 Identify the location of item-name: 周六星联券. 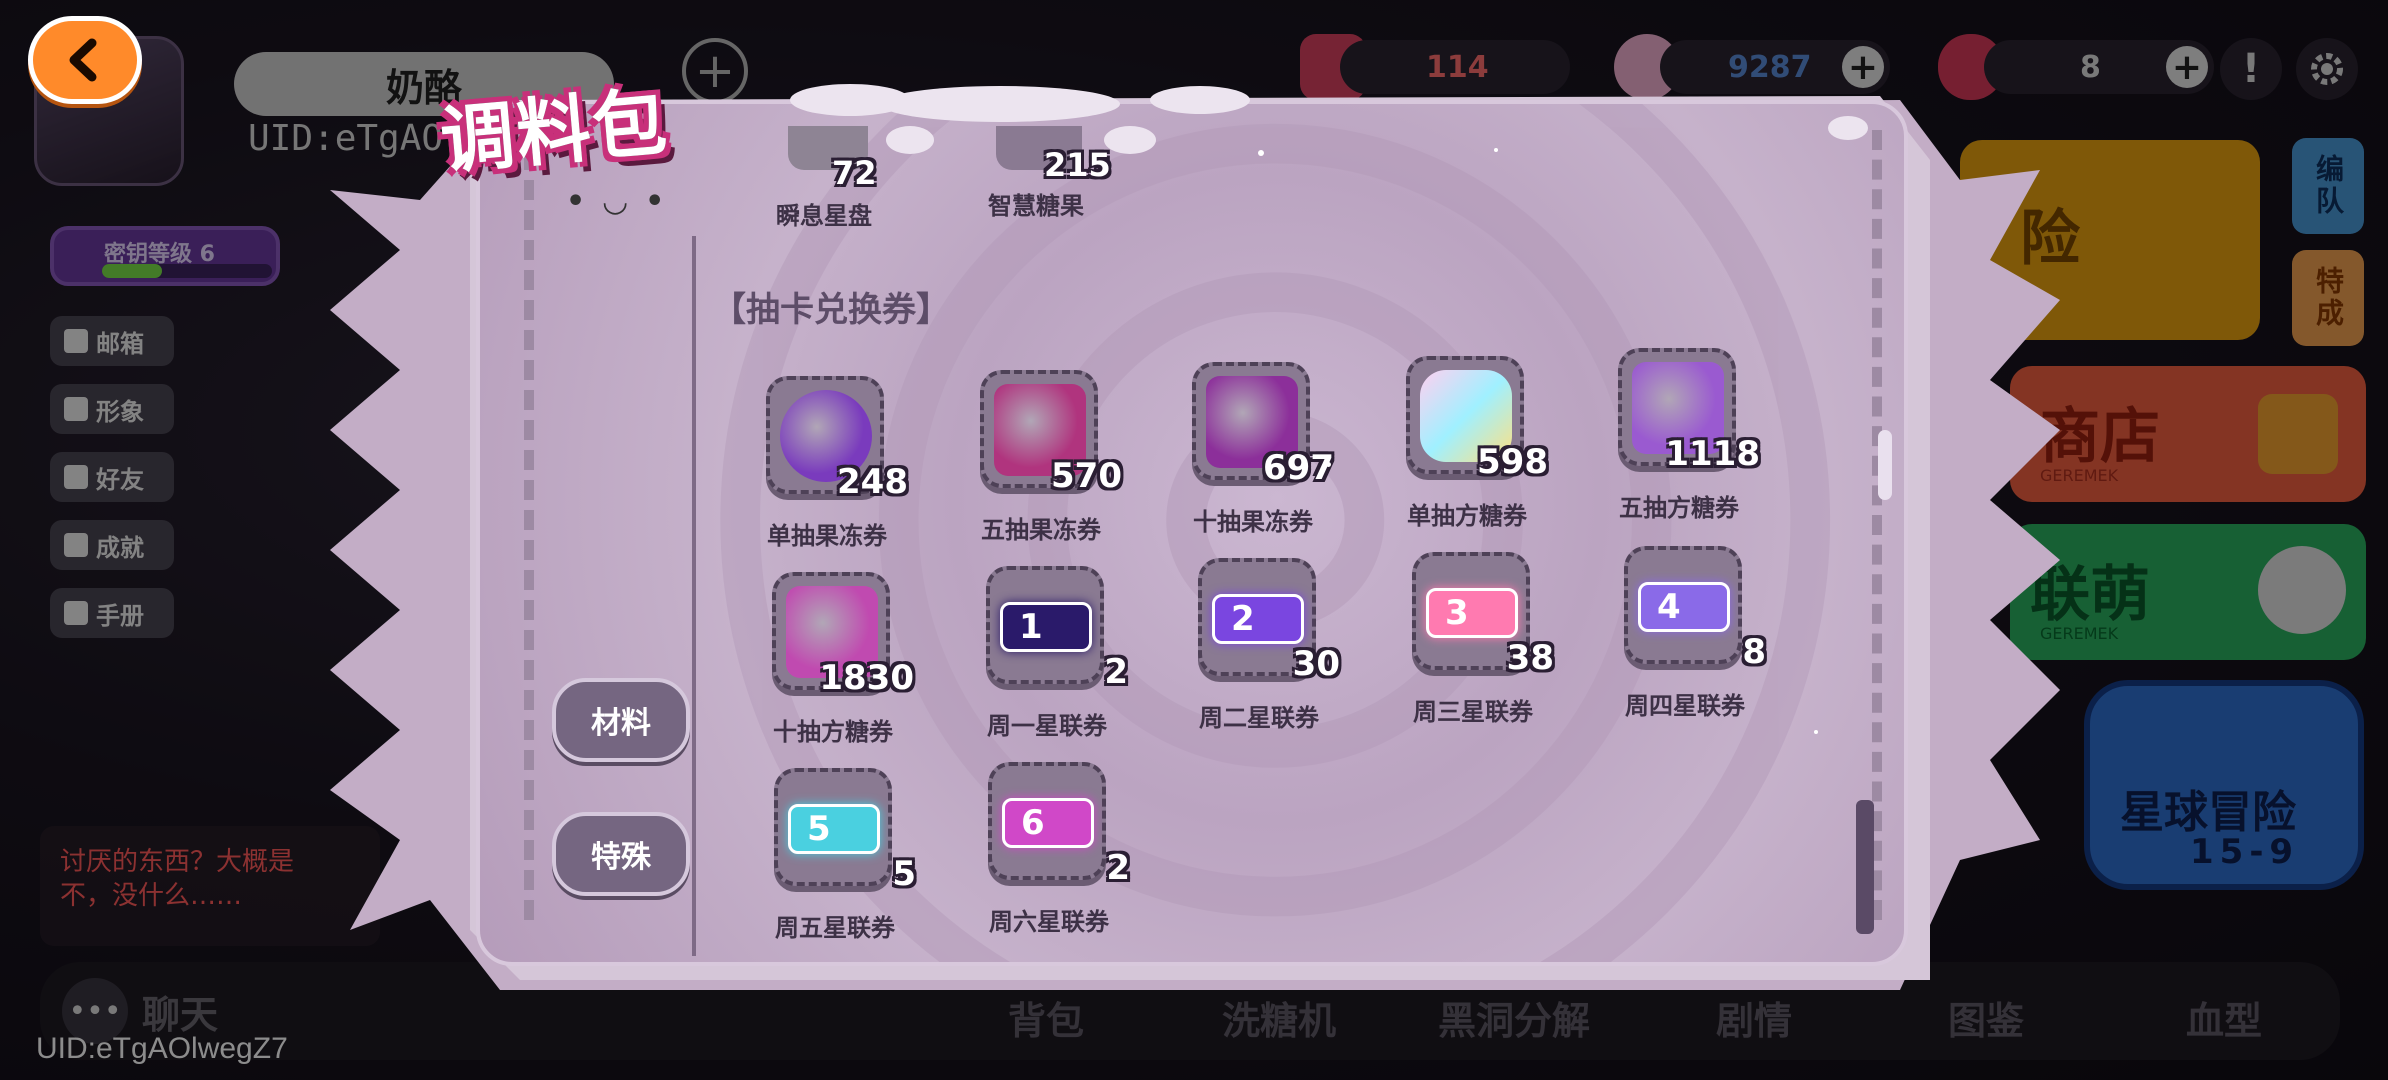
(1049, 922).